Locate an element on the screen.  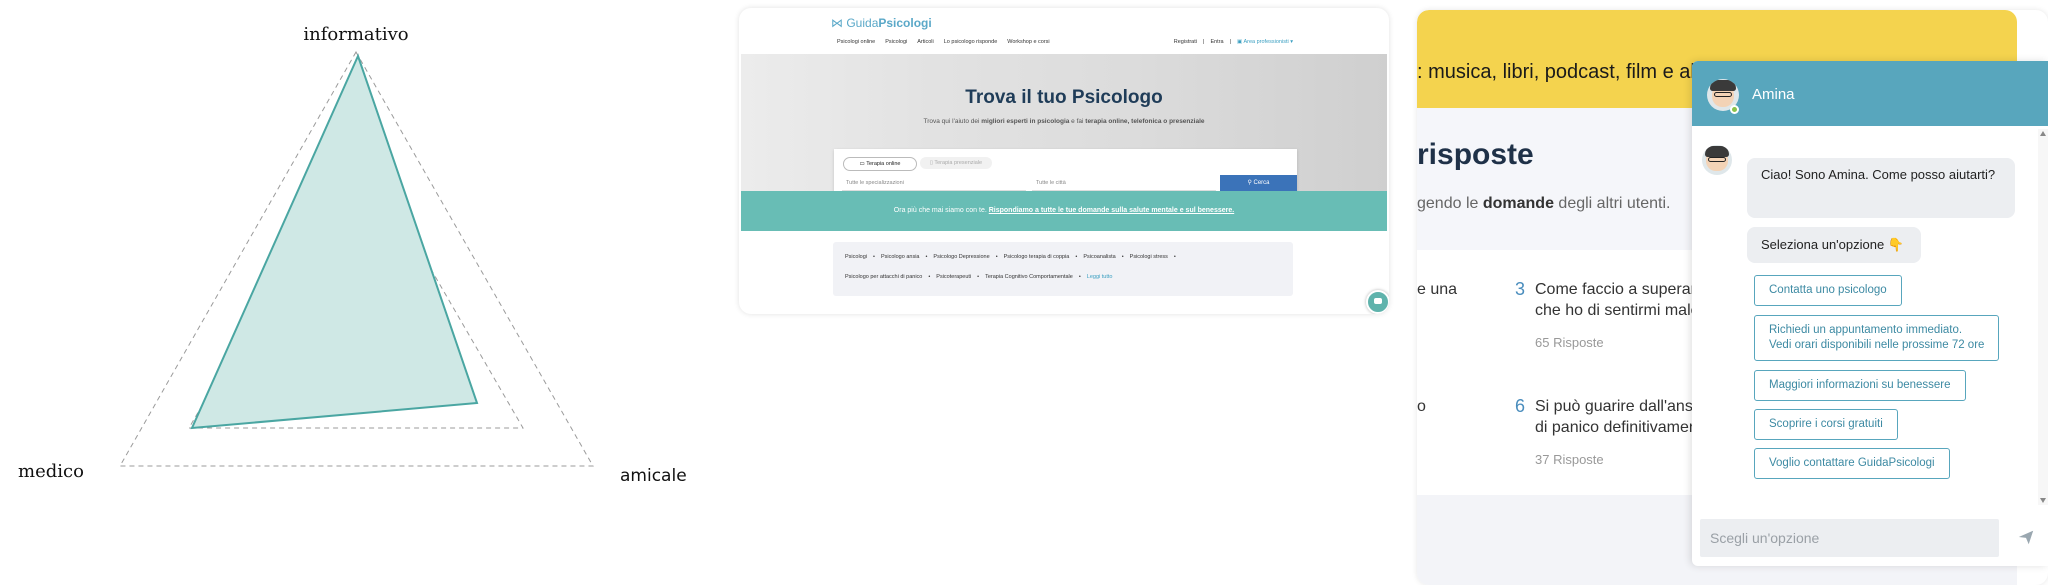
hero-sub-c: e fai is located at coordinates (1077, 121).